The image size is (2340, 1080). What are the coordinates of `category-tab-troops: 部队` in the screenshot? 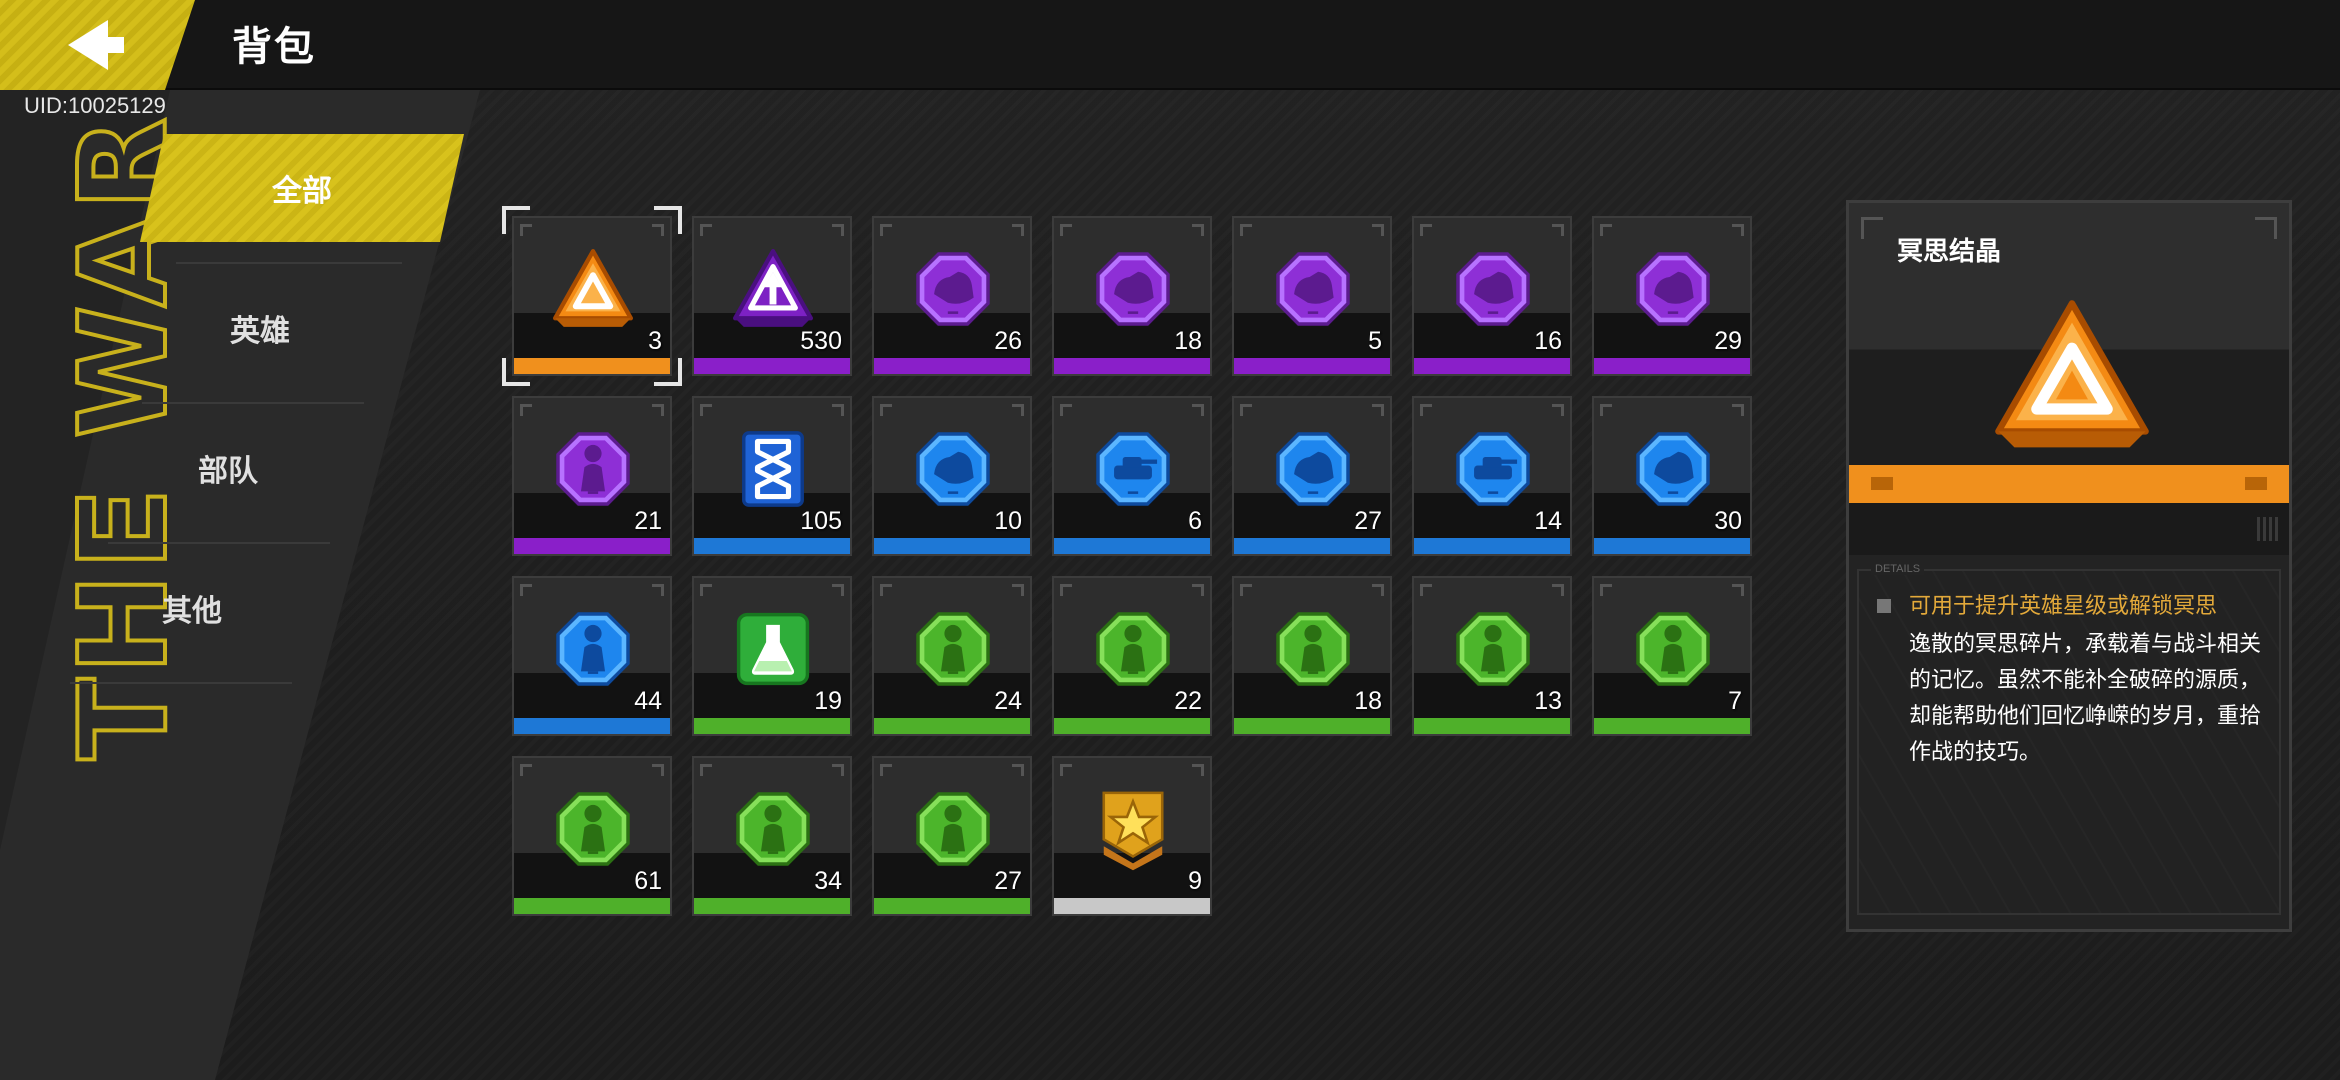 It's located at (228, 468).